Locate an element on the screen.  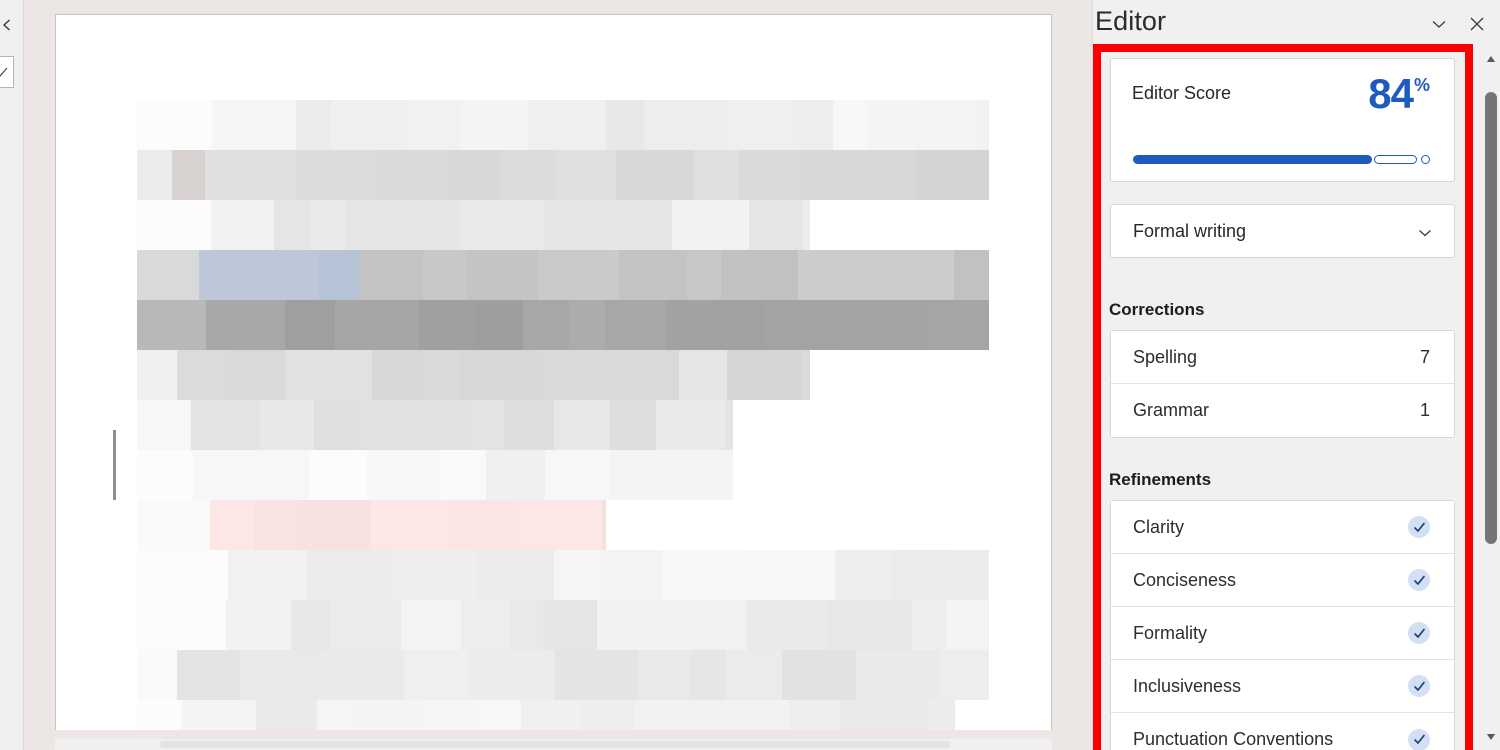
close-icon is located at coordinates (1477, 24).